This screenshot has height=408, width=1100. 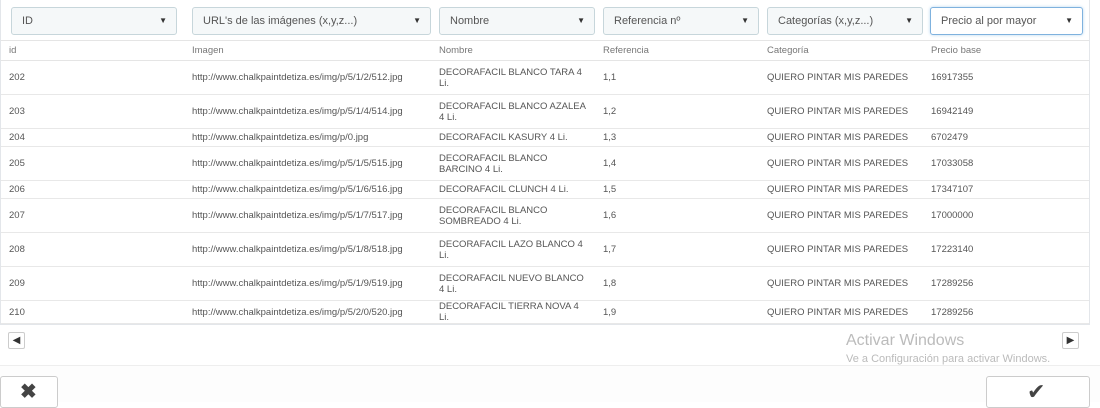 I want to click on mapping-cell-nombre: Nombre ▼, so click(x=513, y=20).